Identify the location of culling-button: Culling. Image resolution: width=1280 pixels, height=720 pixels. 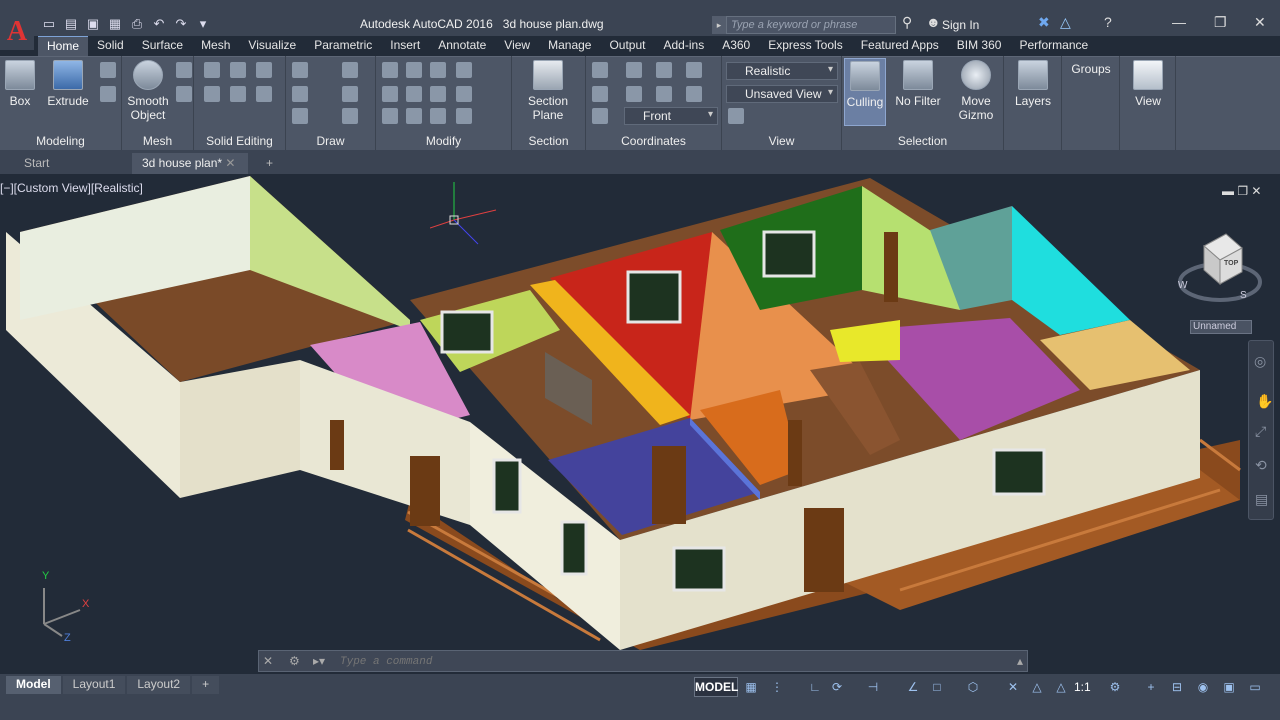
(865, 92).